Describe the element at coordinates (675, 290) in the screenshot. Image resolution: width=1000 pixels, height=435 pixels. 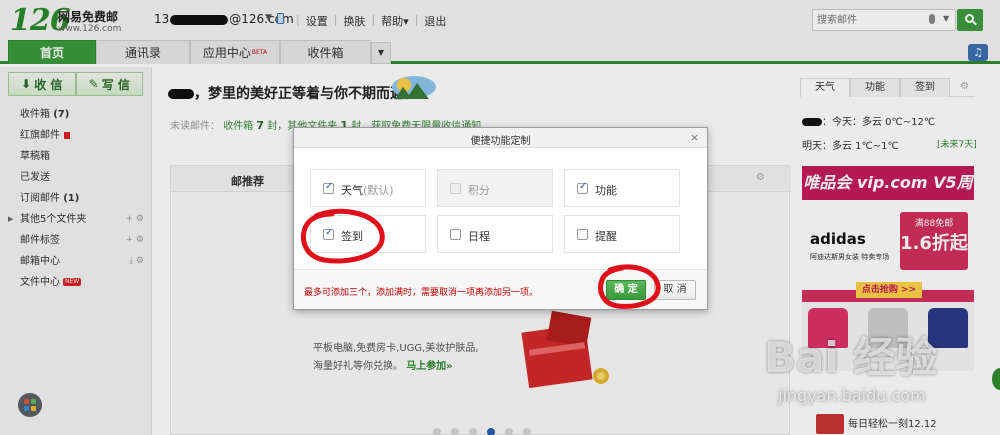
I see `cancel-button: 取 消` at that location.